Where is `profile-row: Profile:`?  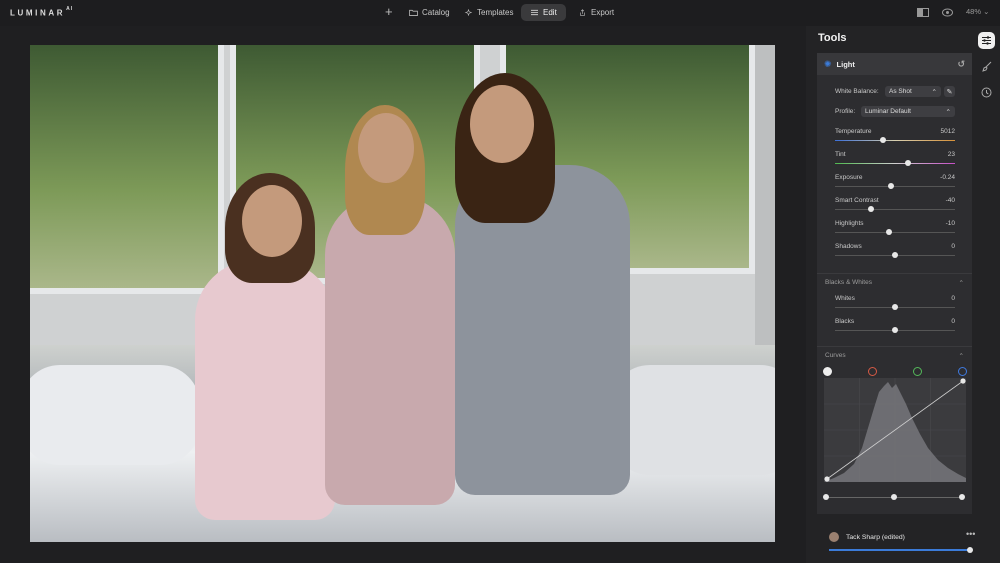 profile-row: Profile: is located at coordinates (845, 111).